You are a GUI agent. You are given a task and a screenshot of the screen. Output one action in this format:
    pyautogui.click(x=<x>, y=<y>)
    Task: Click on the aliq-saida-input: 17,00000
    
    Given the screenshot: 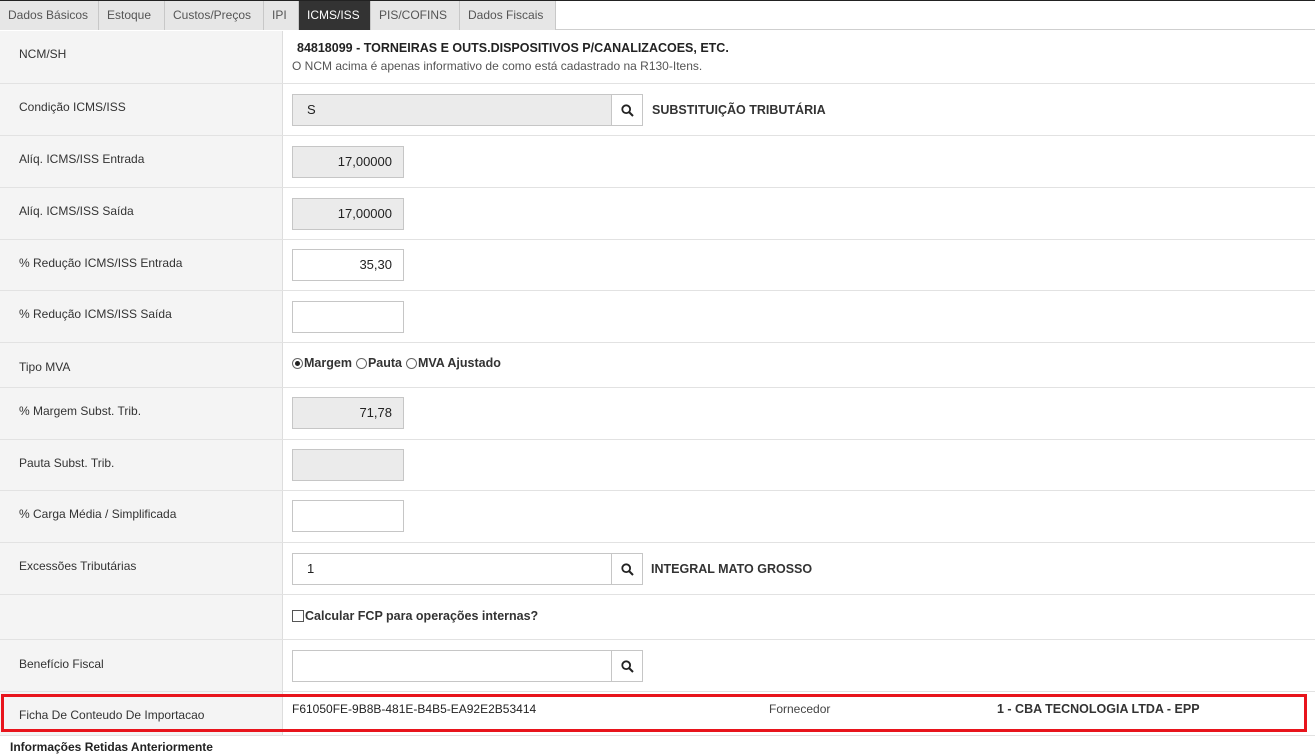 What is the action you would take?
    pyautogui.click(x=348, y=214)
    